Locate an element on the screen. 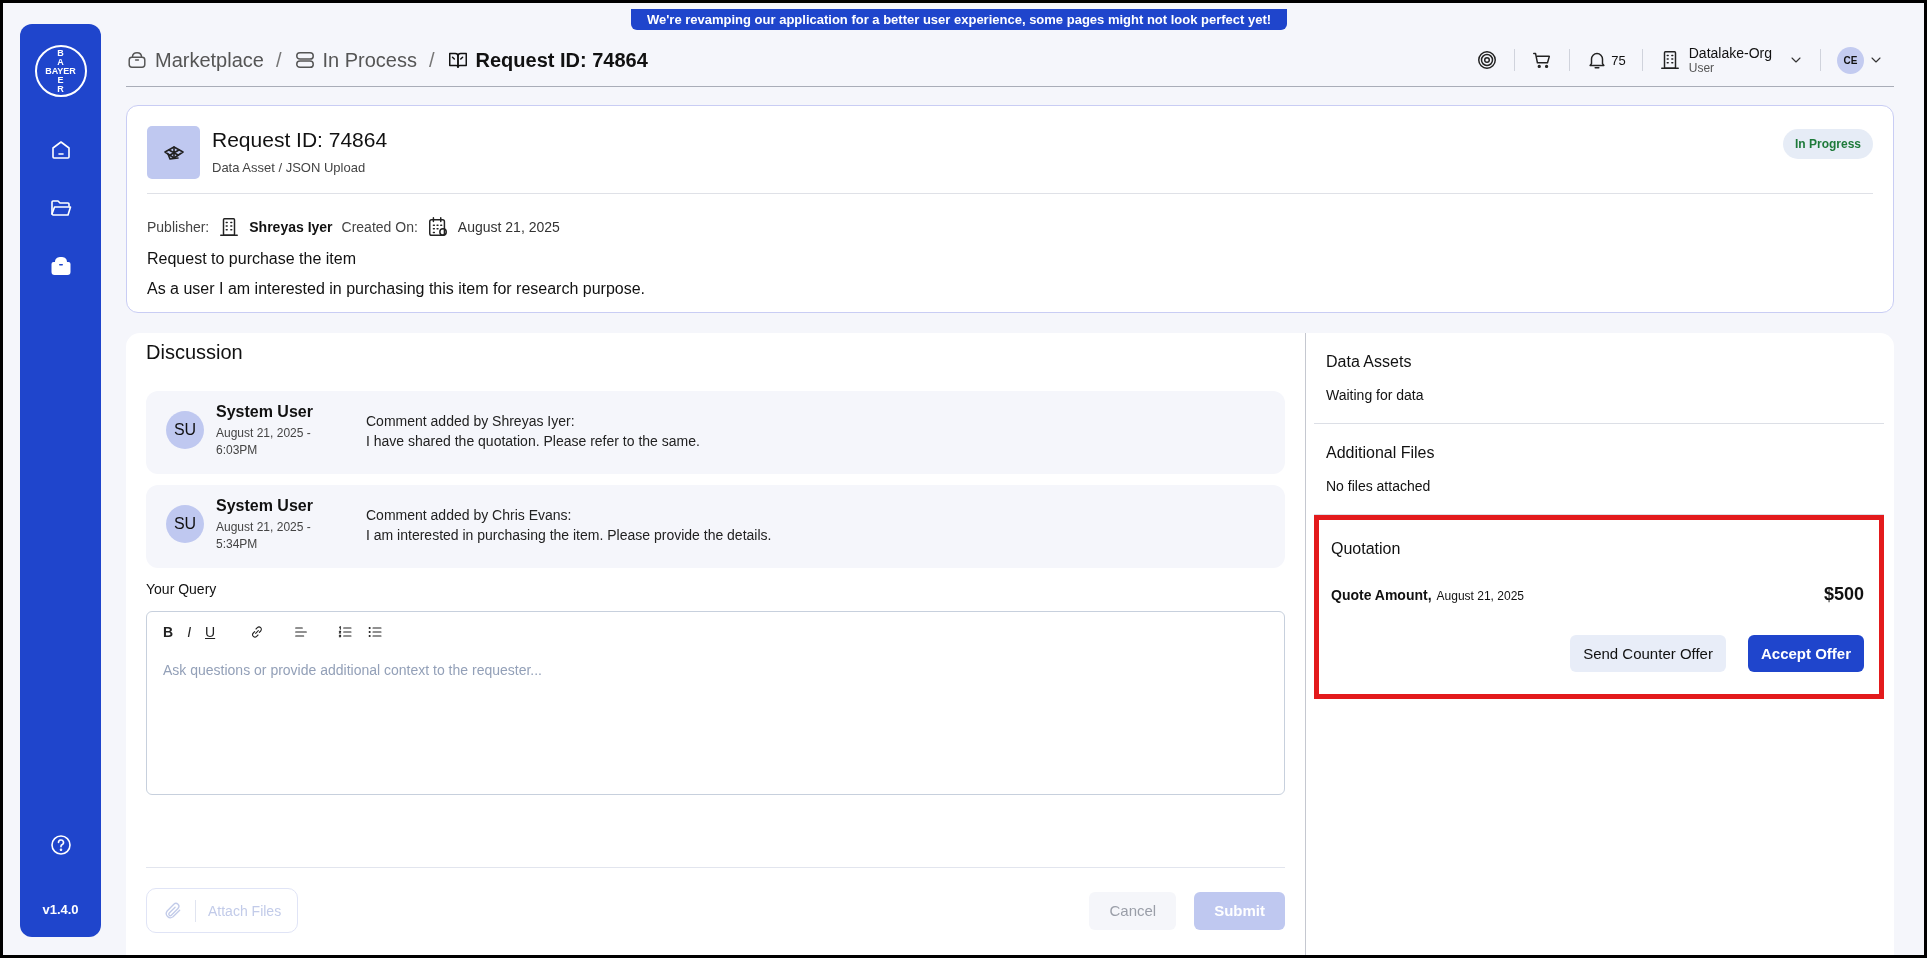  accept-offer-button: Accept Offer is located at coordinates (1805, 653).